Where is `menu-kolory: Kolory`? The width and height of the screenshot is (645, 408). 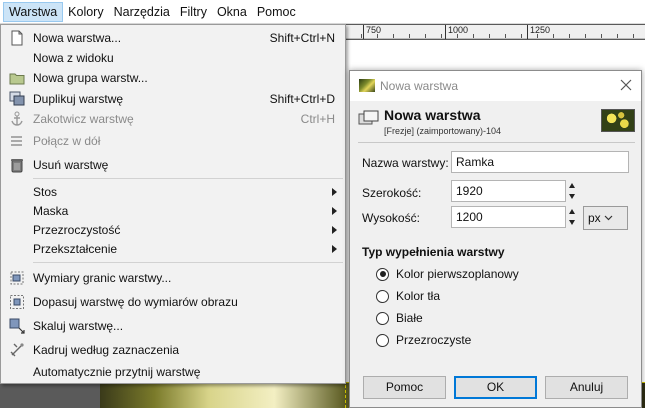
menu-kolory: Kolory is located at coordinates (85, 12).